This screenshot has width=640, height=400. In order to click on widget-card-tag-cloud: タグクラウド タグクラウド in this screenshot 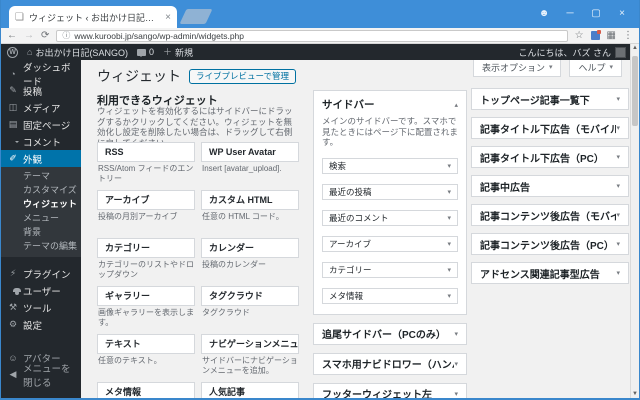, I will do `click(250, 310)`.